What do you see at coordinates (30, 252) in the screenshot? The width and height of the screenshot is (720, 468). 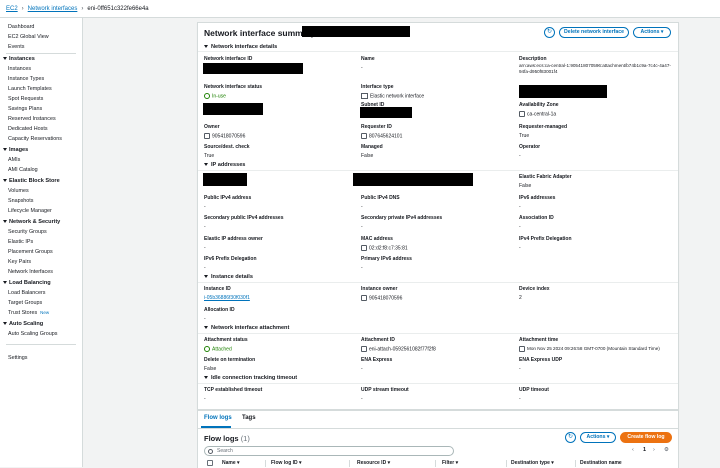 I see `sidebar-item-placement-groups: Placement Groups` at bounding box center [30, 252].